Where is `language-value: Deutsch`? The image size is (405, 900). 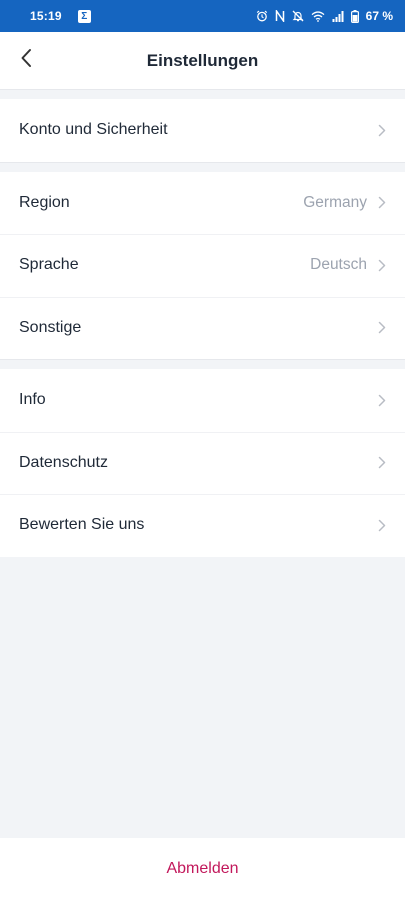 language-value: Deutsch is located at coordinates (338, 265).